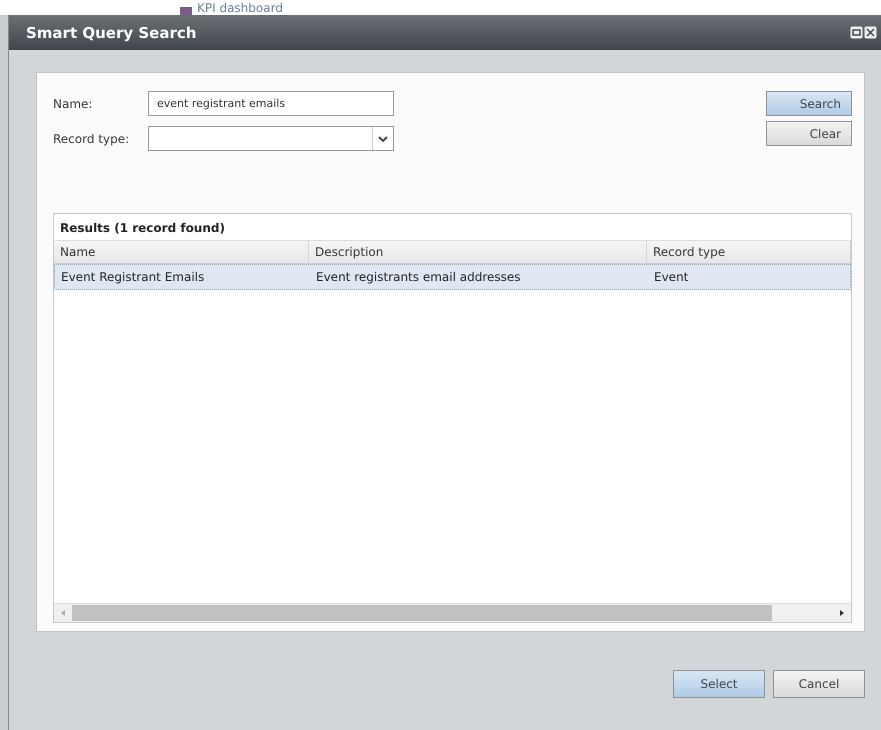 The height and width of the screenshot is (730, 881). Describe the element at coordinates (819, 684) in the screenshot. I see `dialog-button: Cancel` at that location.